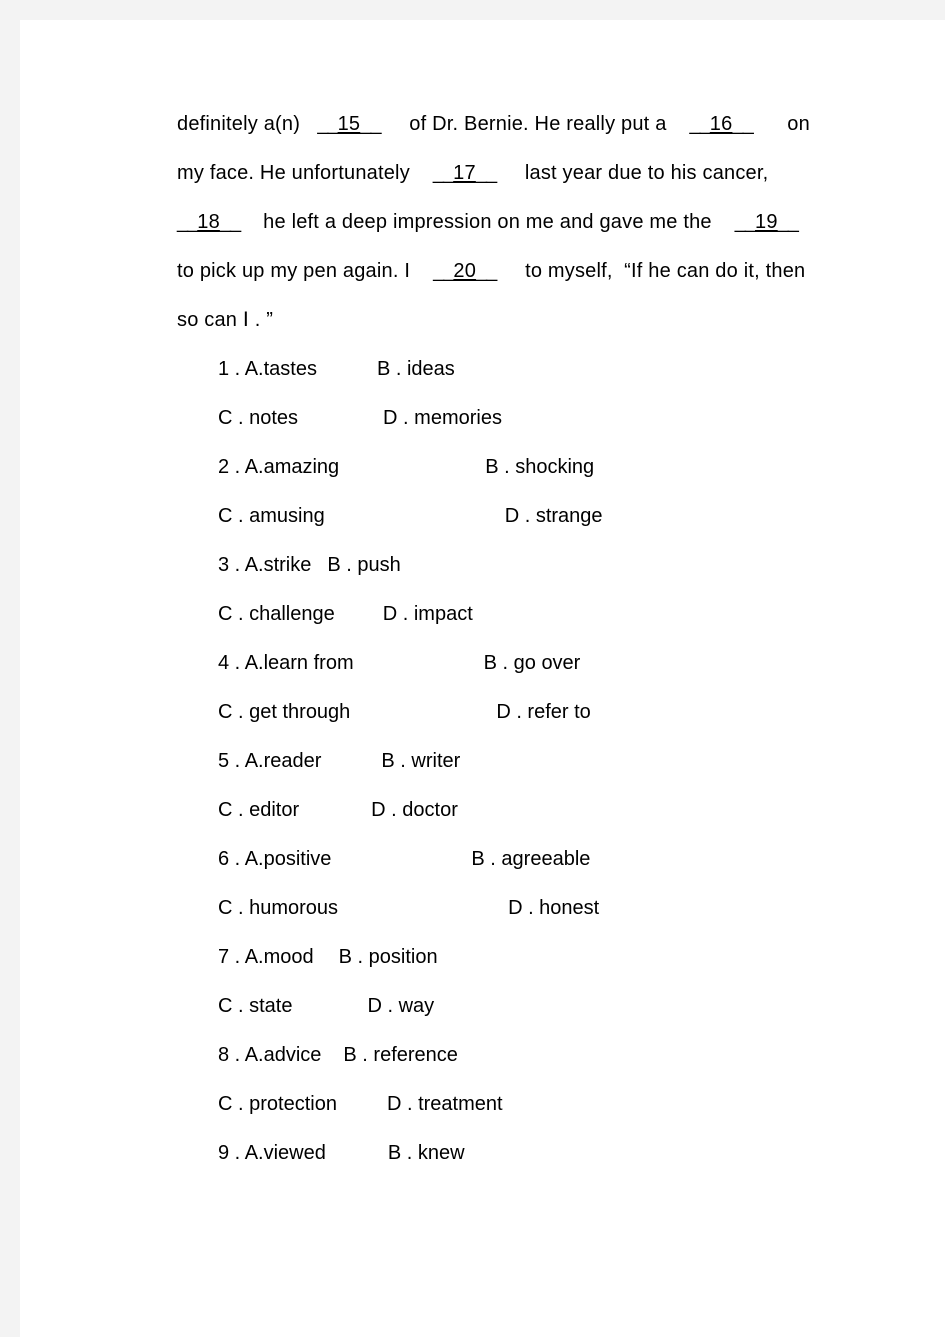 This screenshot has height=1337, width=945. Describe the element at coordinates (225, 320) in the screenshot. I see `cloze-text: so can Ⅰ . ”` at that location.